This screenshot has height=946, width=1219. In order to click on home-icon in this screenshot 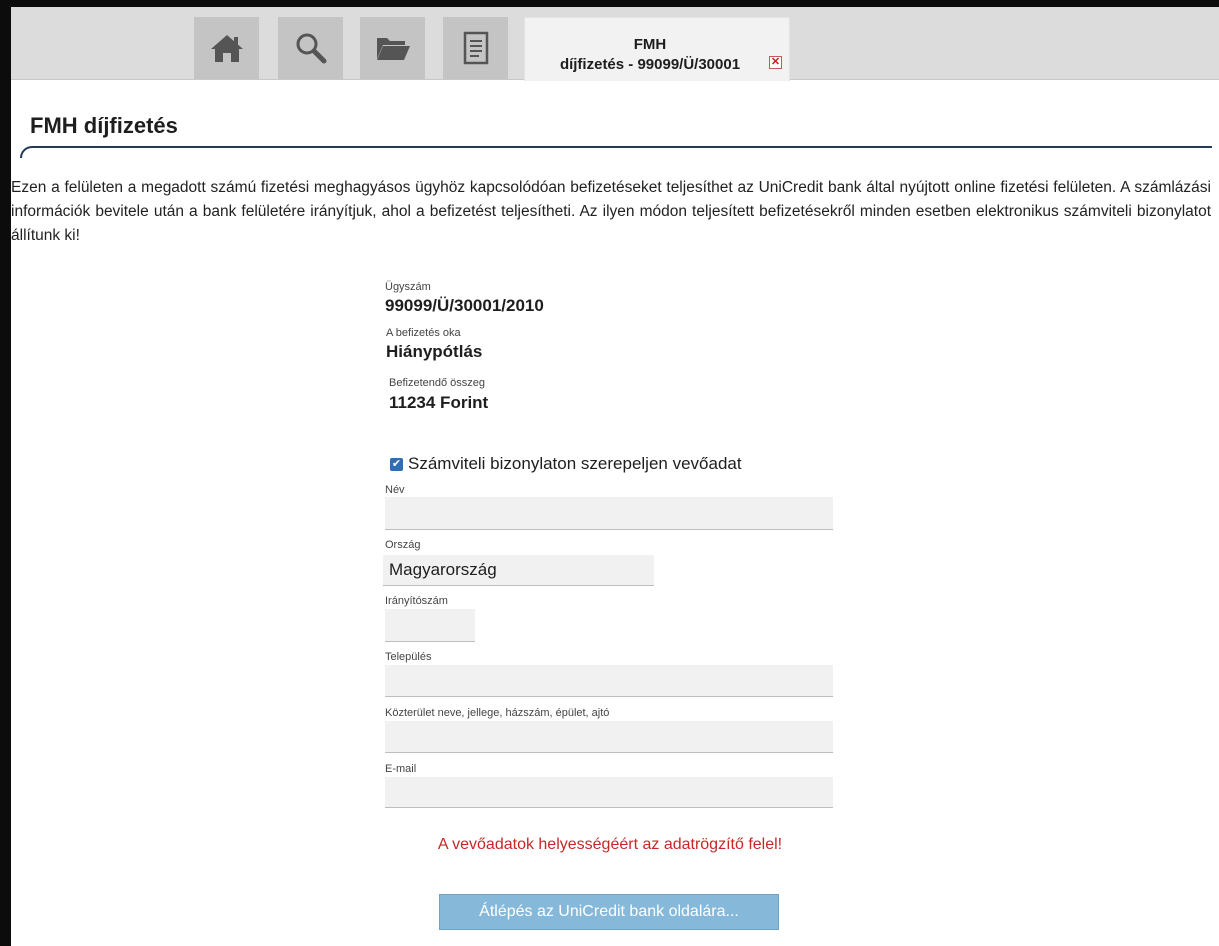, I will do `click(226, 48)`.